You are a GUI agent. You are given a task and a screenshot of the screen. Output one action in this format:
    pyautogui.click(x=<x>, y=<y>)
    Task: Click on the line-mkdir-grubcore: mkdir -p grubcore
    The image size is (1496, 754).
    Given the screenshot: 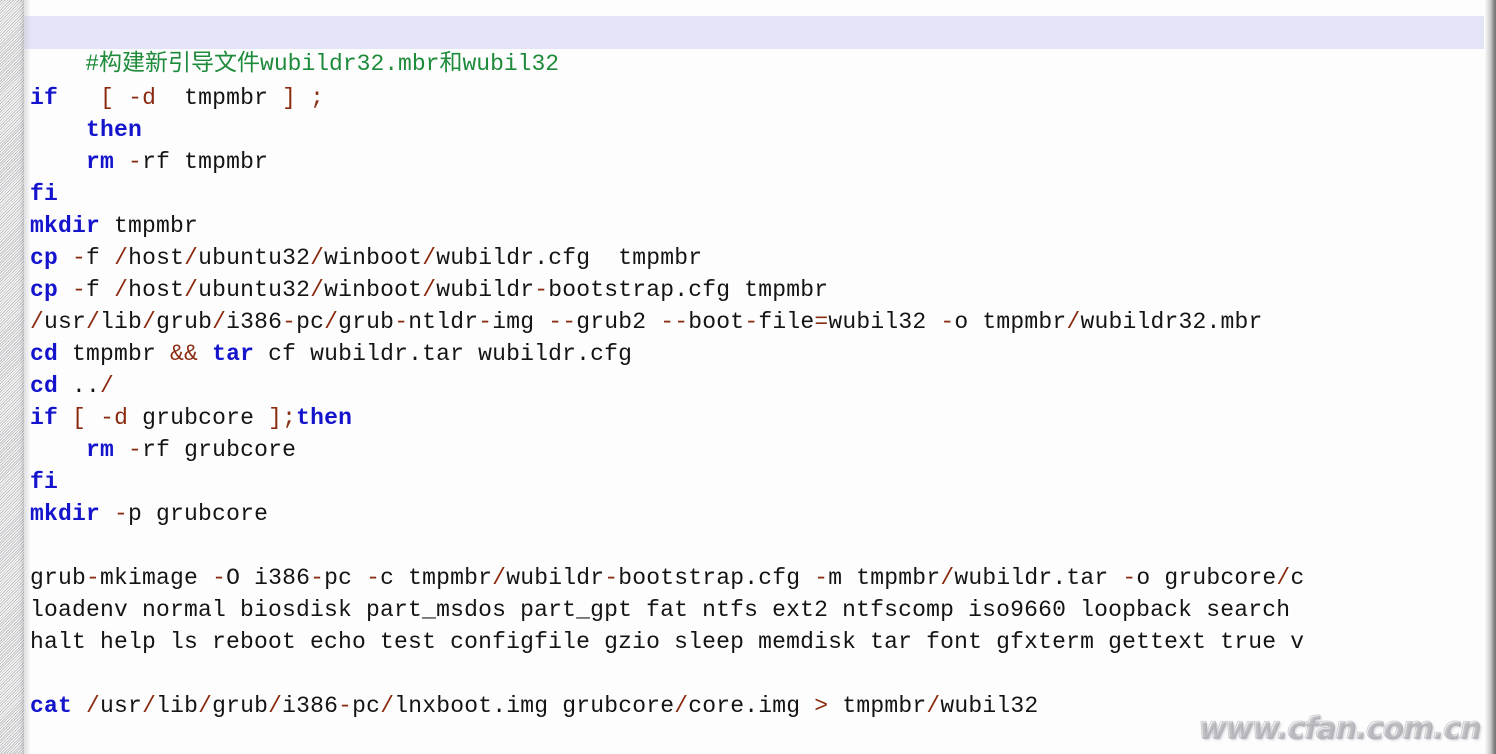 What is the action you would take?
    pyautogui.click(x=149, y=514)
    